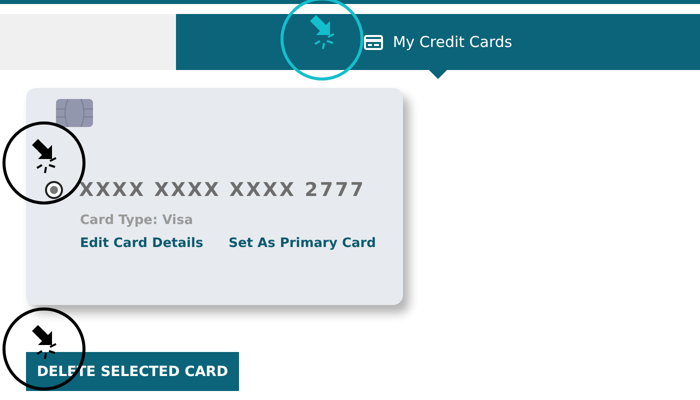 The height and width of the screenshot is (400, 700). Describe the element at coordinates (54, 190) in the screenshot. I see `radio-button` at that location.